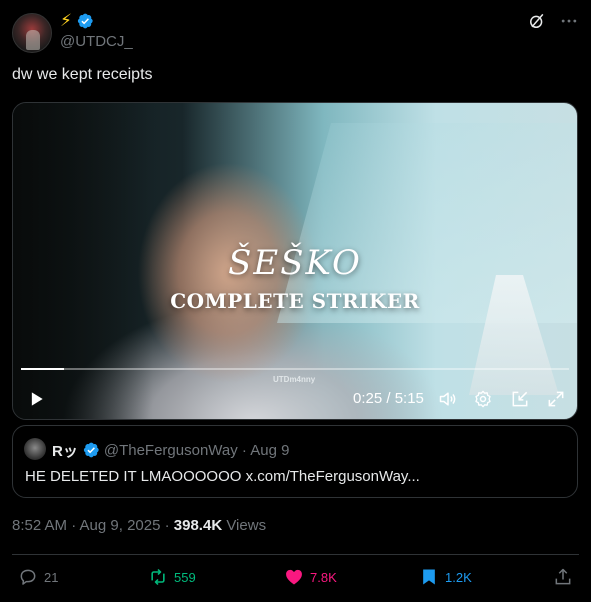  Describe the element at coordinates (158, 577) in the screenshot. I see `repost-icon` at that location.